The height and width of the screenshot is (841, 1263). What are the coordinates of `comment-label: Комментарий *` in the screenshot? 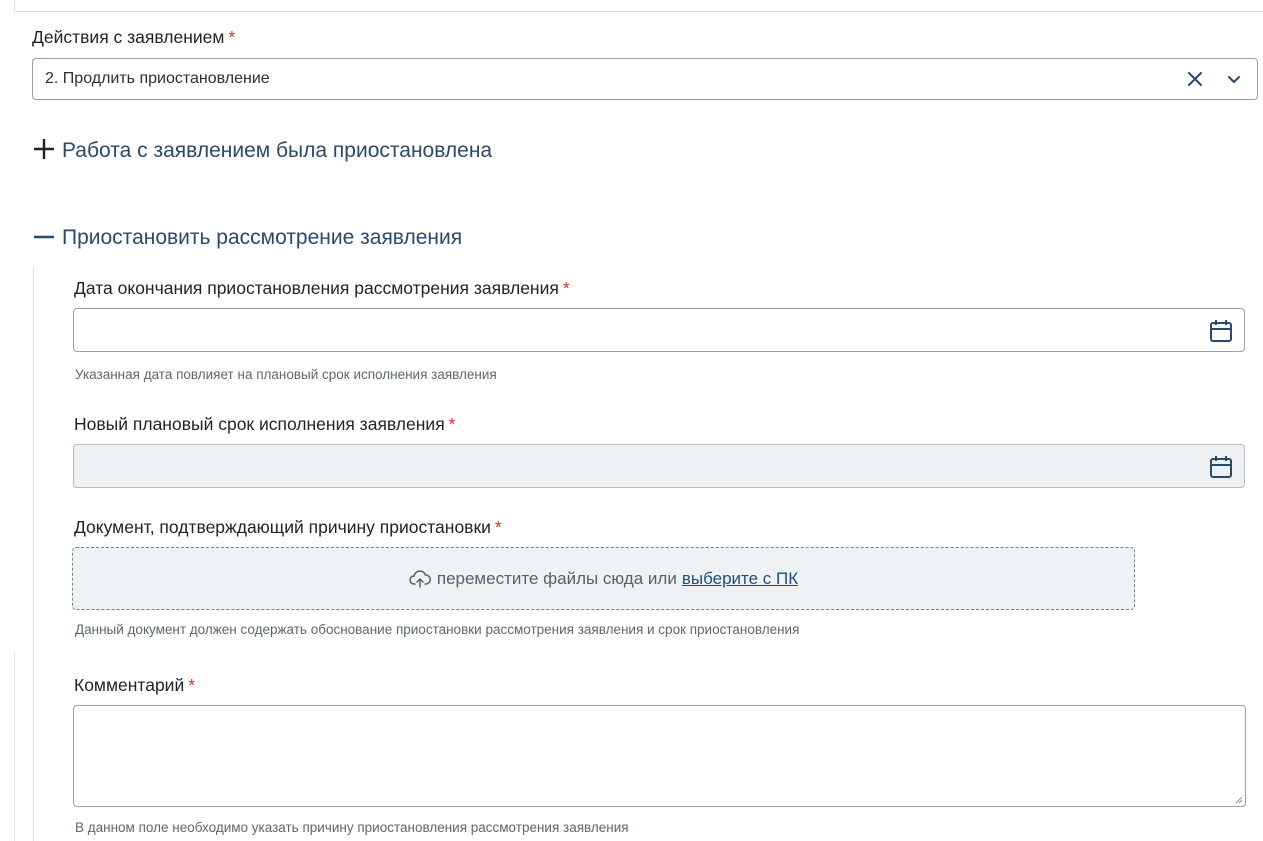 It's located at (134, 685).